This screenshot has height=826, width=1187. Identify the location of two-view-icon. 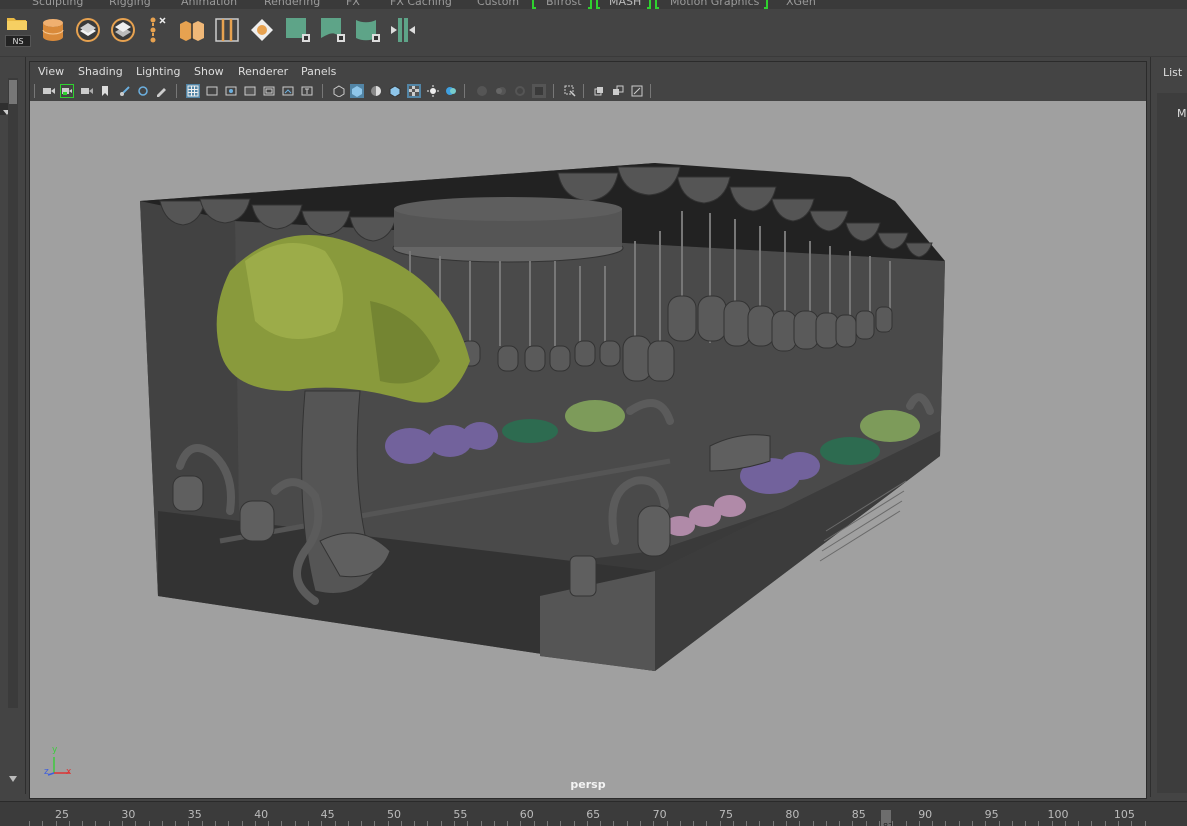
(618, 91).